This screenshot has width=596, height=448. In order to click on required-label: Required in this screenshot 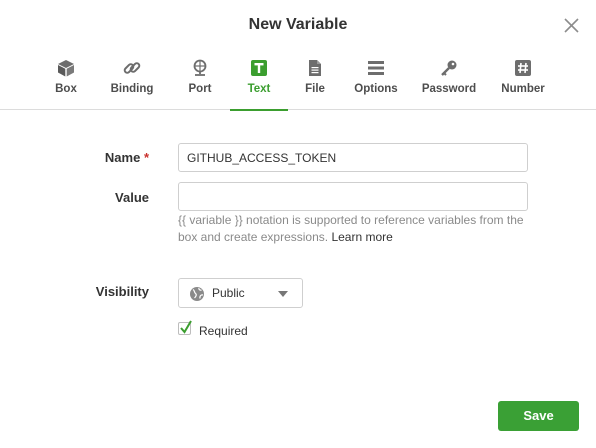, I will do `click(223, 331)`.